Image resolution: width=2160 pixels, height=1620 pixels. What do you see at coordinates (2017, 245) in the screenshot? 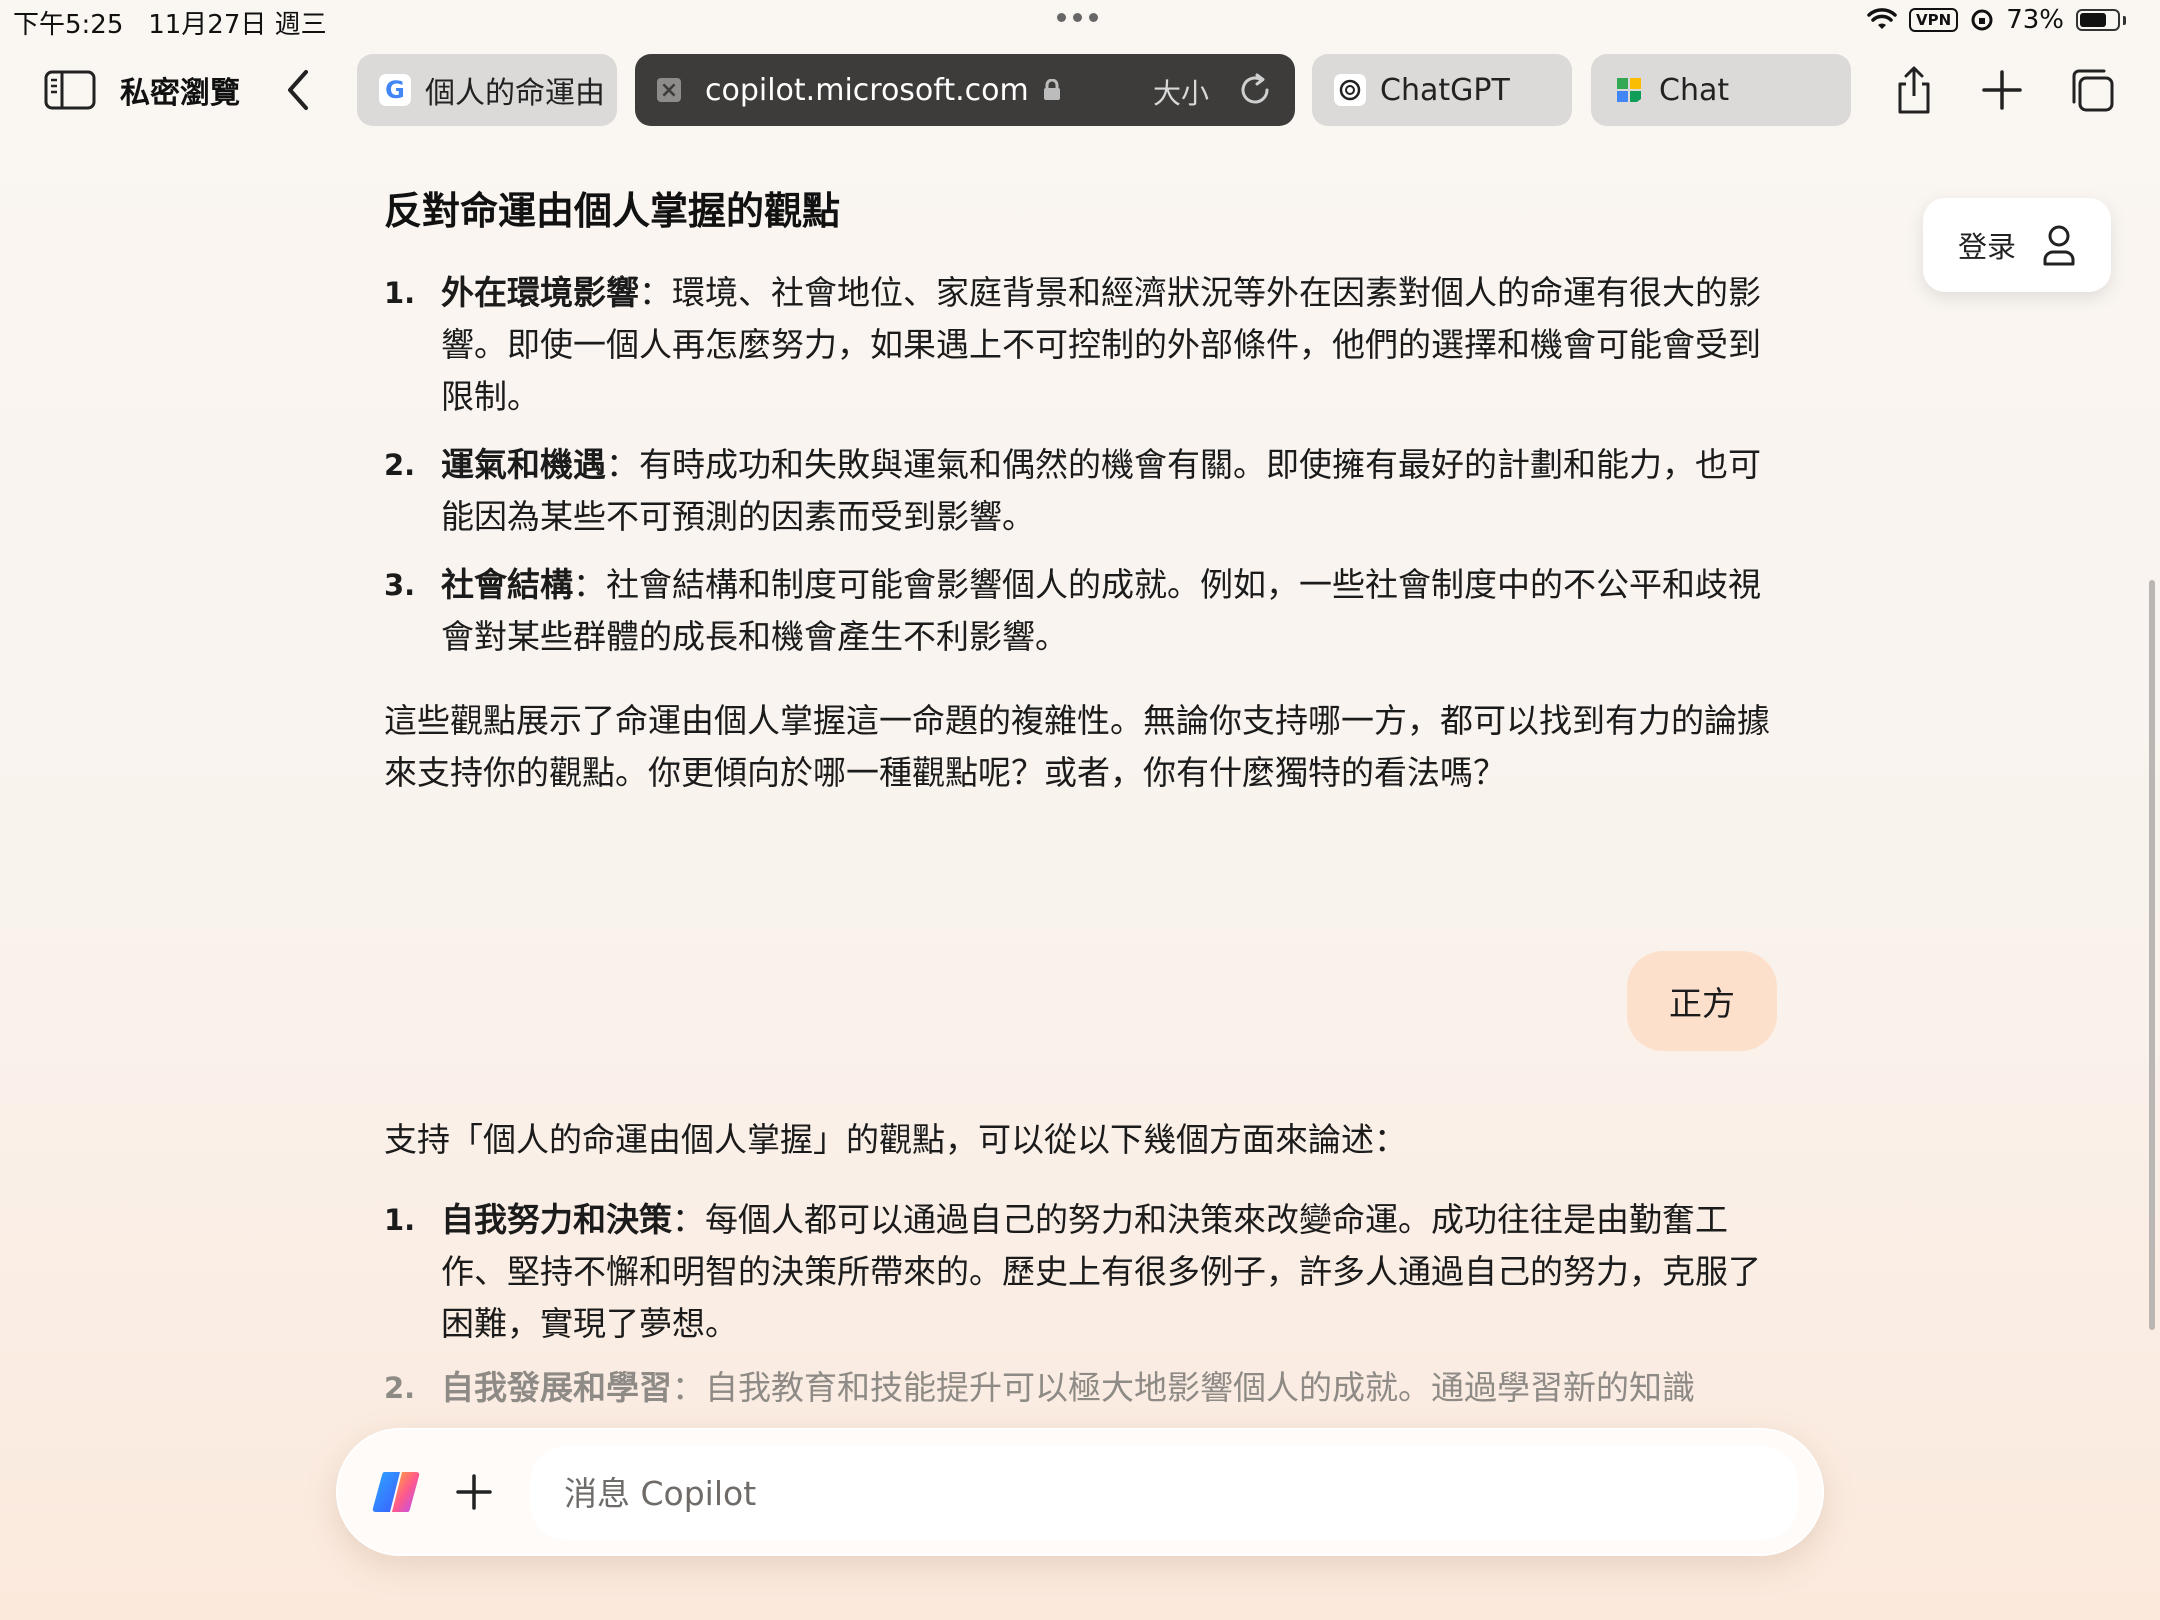
I see `login-button: 登录` at bounding box center [2017, 245].